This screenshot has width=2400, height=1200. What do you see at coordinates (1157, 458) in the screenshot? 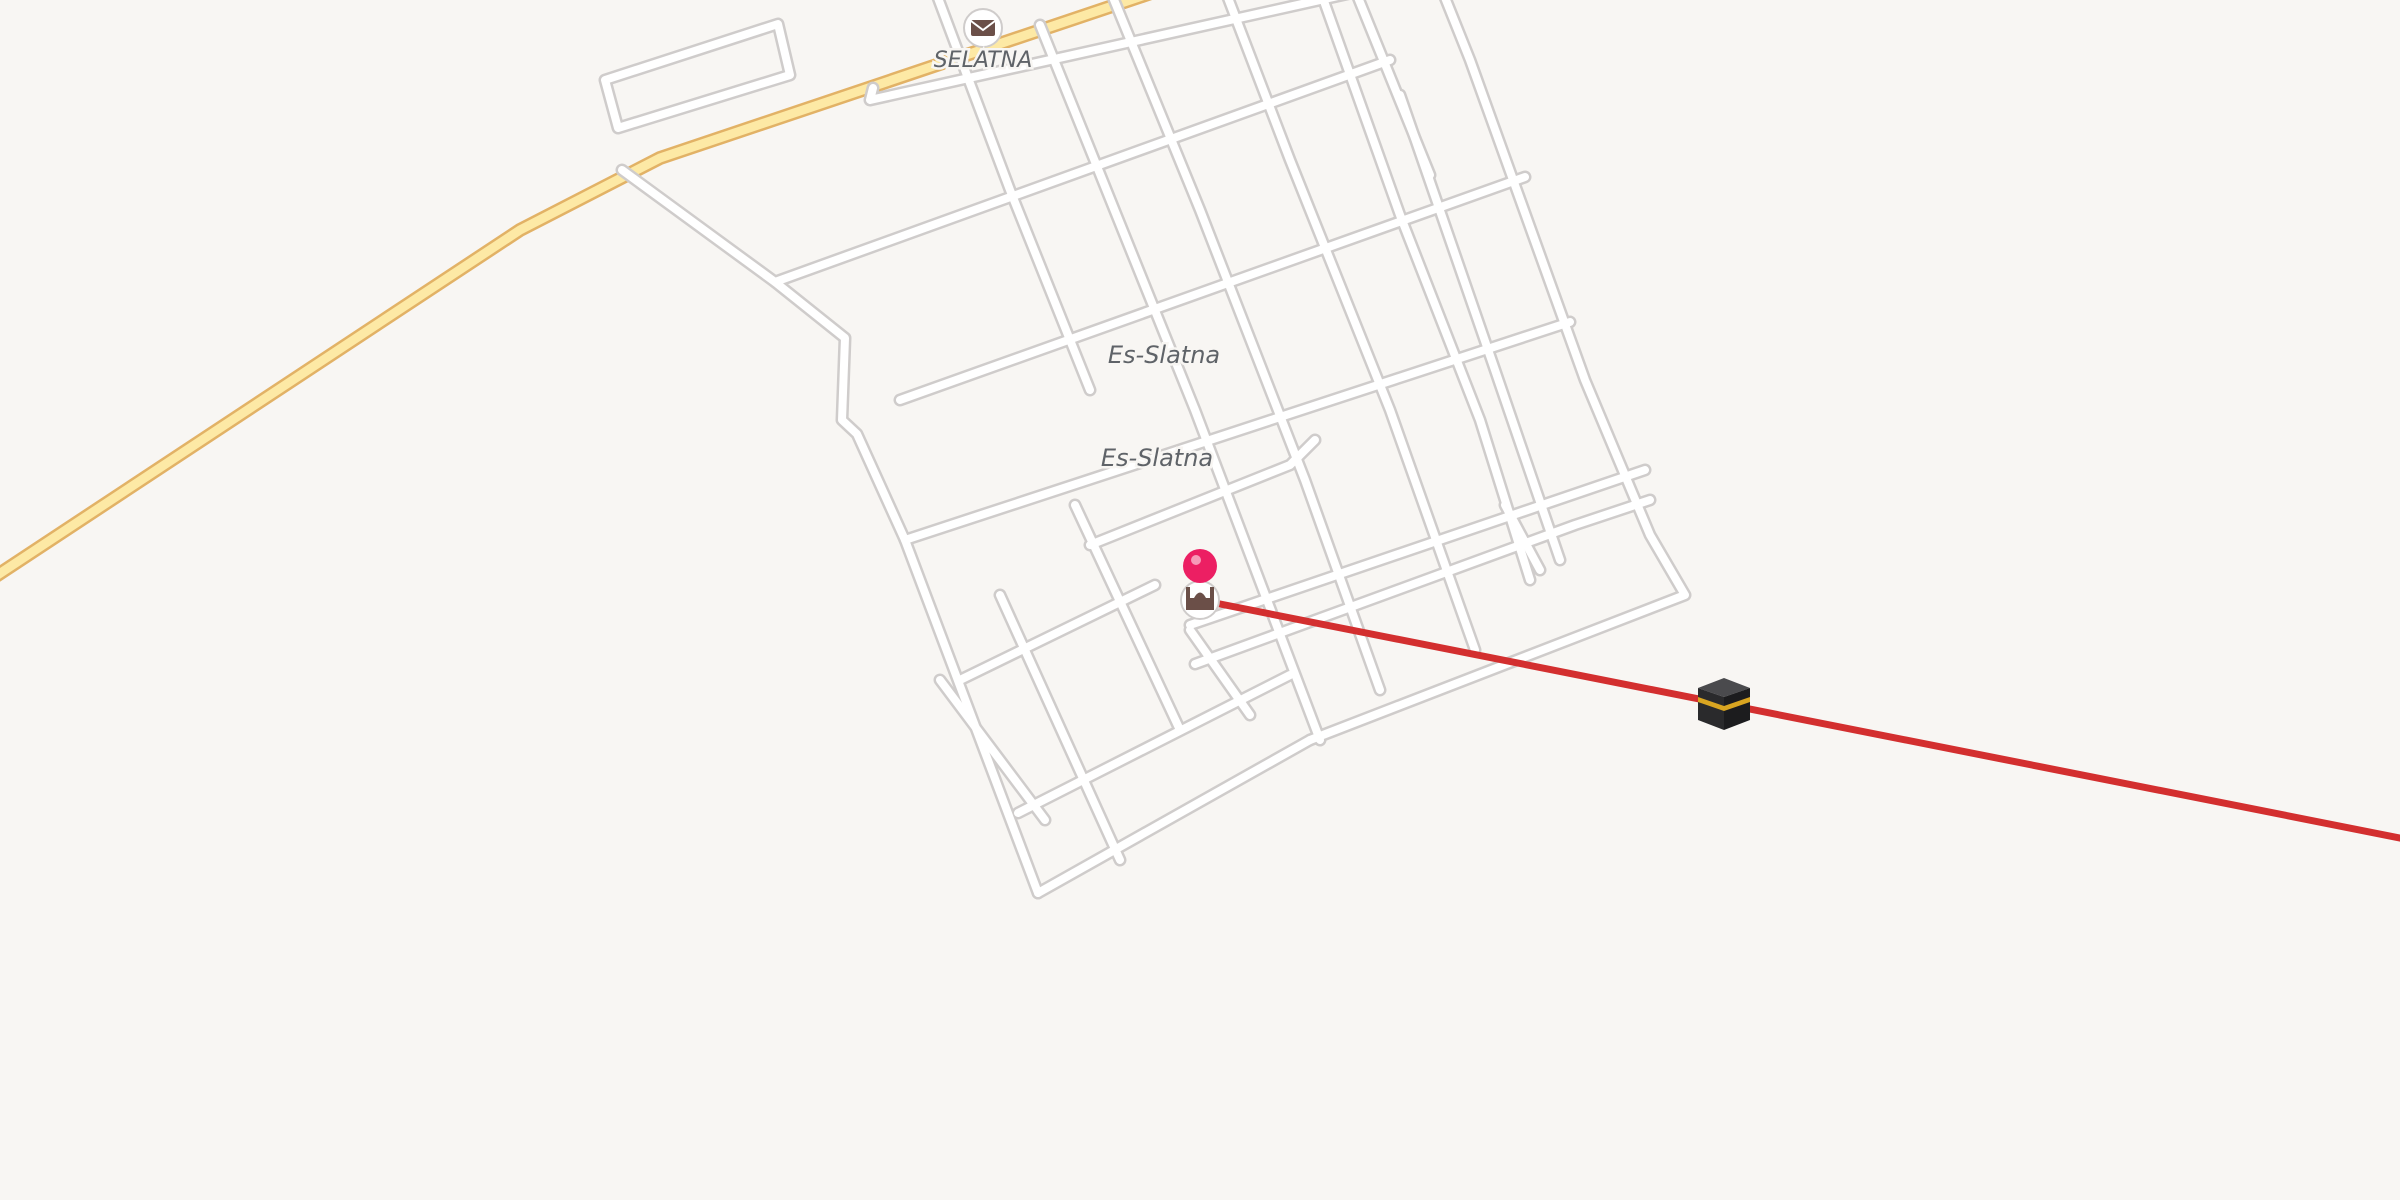
I see `district-label-lower: Es-Slatna` at bounding box center [1157, 458].